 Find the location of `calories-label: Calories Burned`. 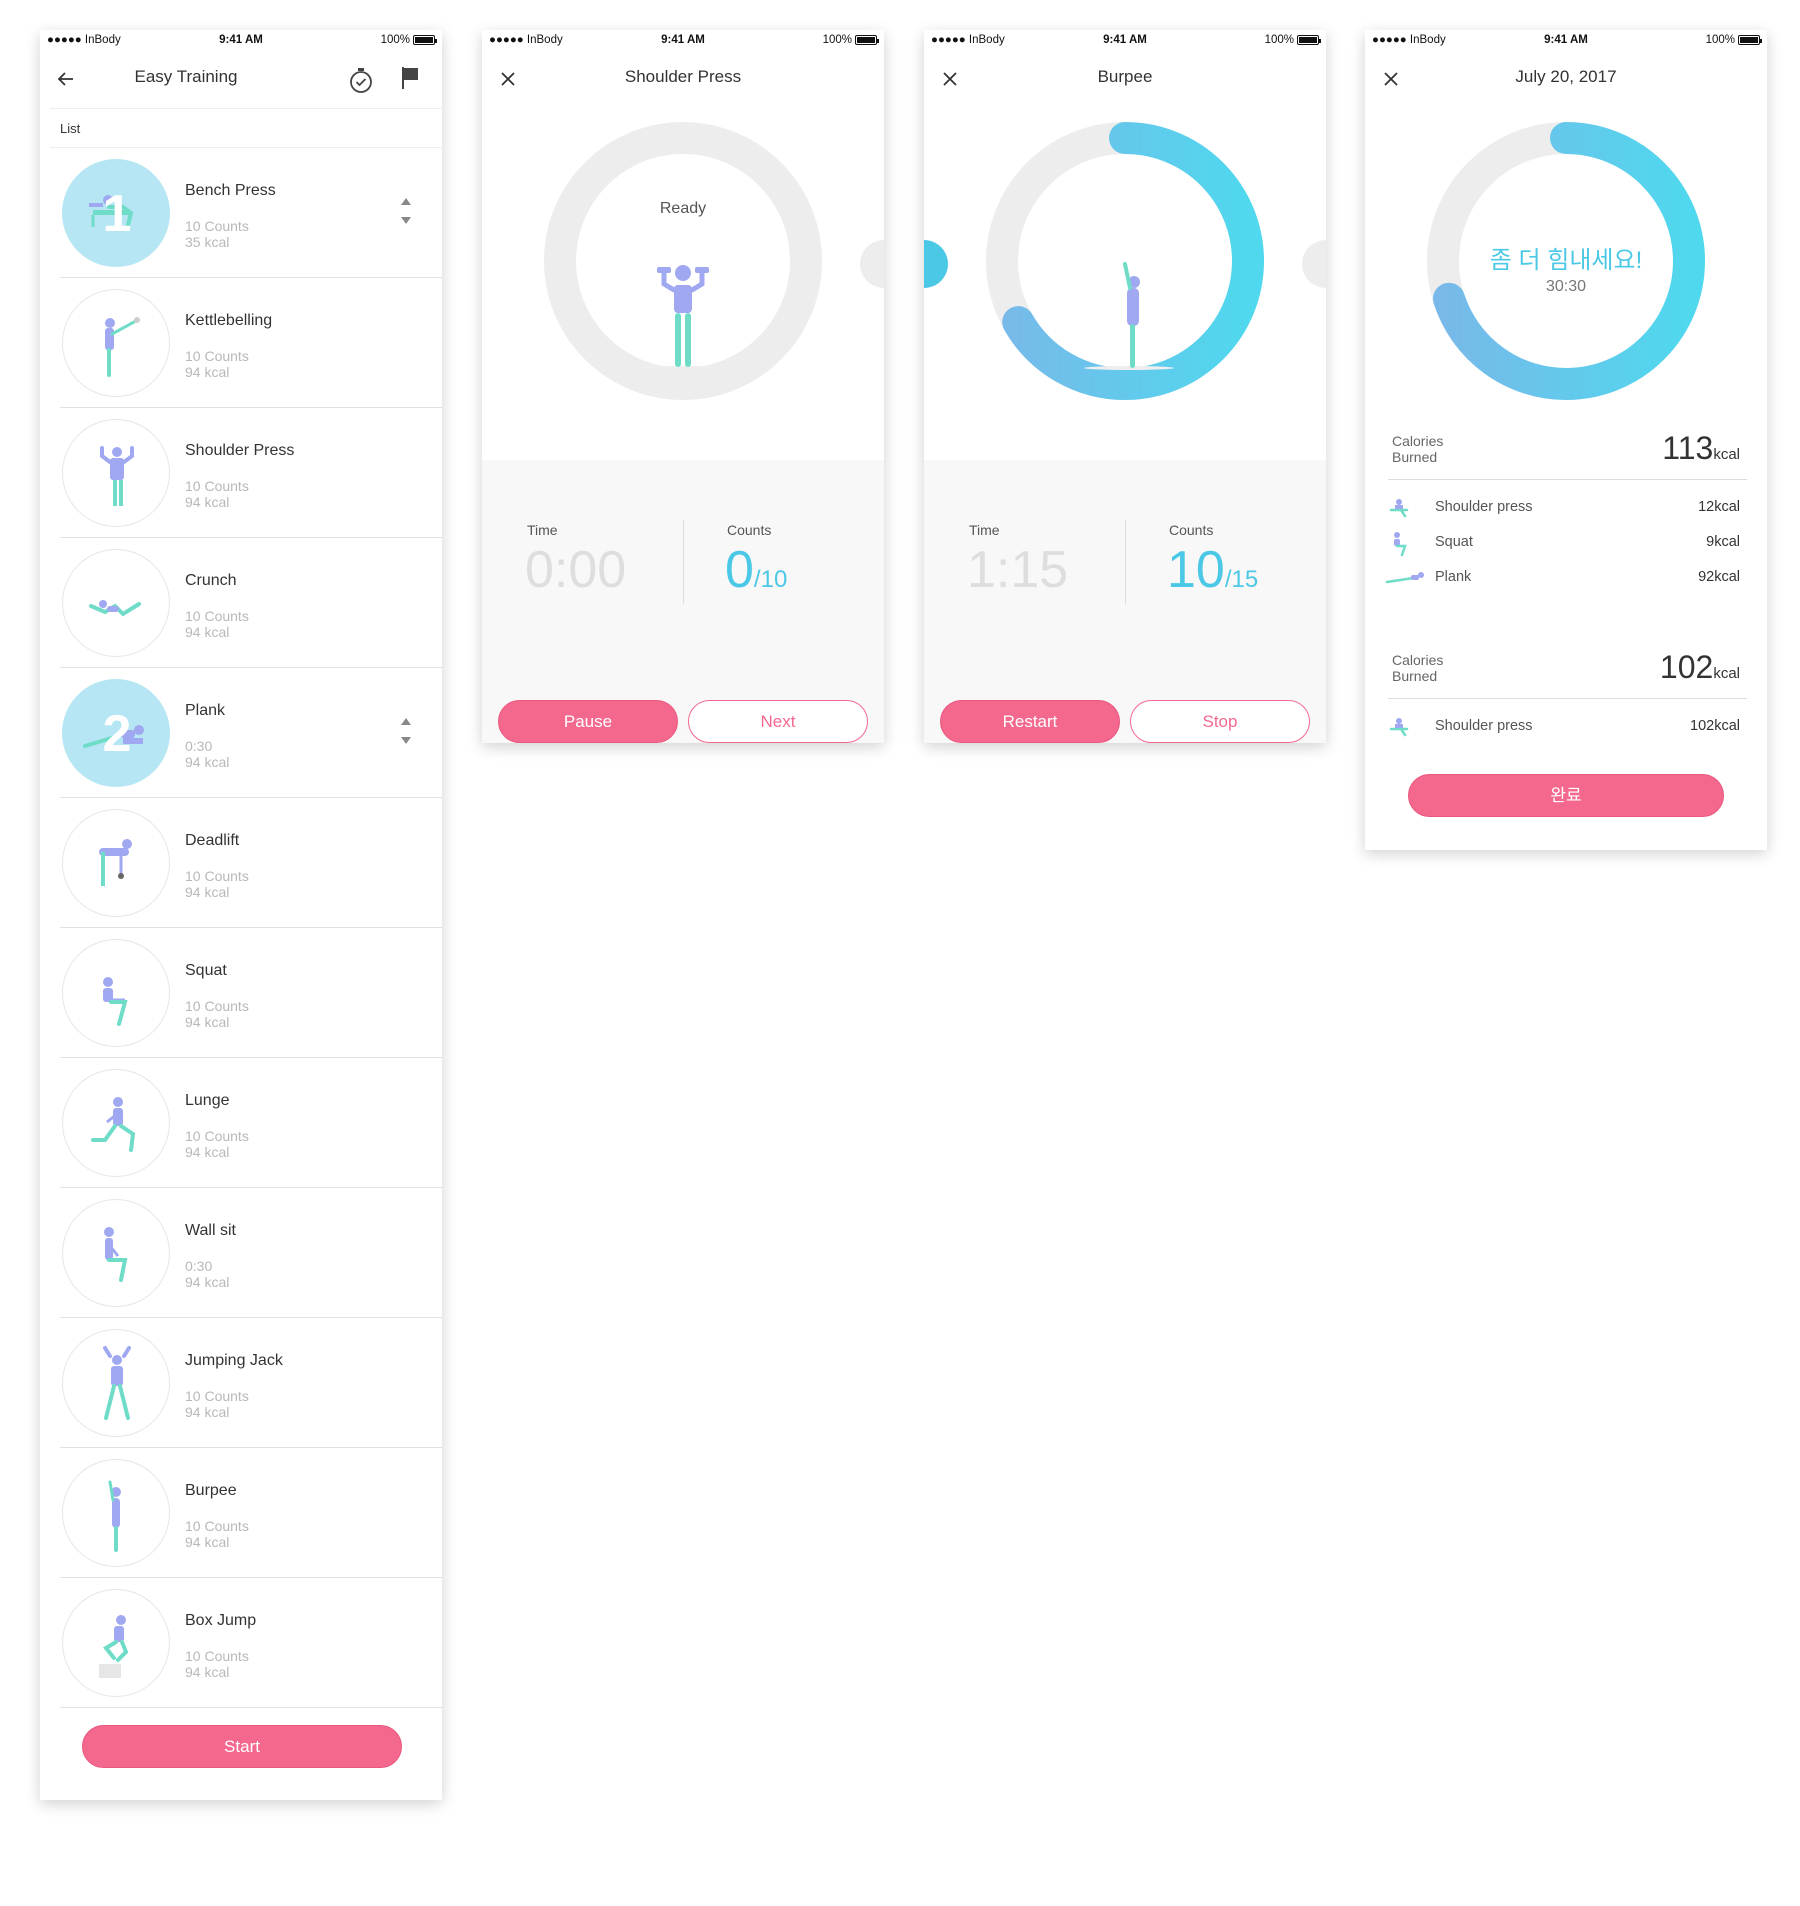

calories-label: Calories Burned is located at coordinates (1418, 449).